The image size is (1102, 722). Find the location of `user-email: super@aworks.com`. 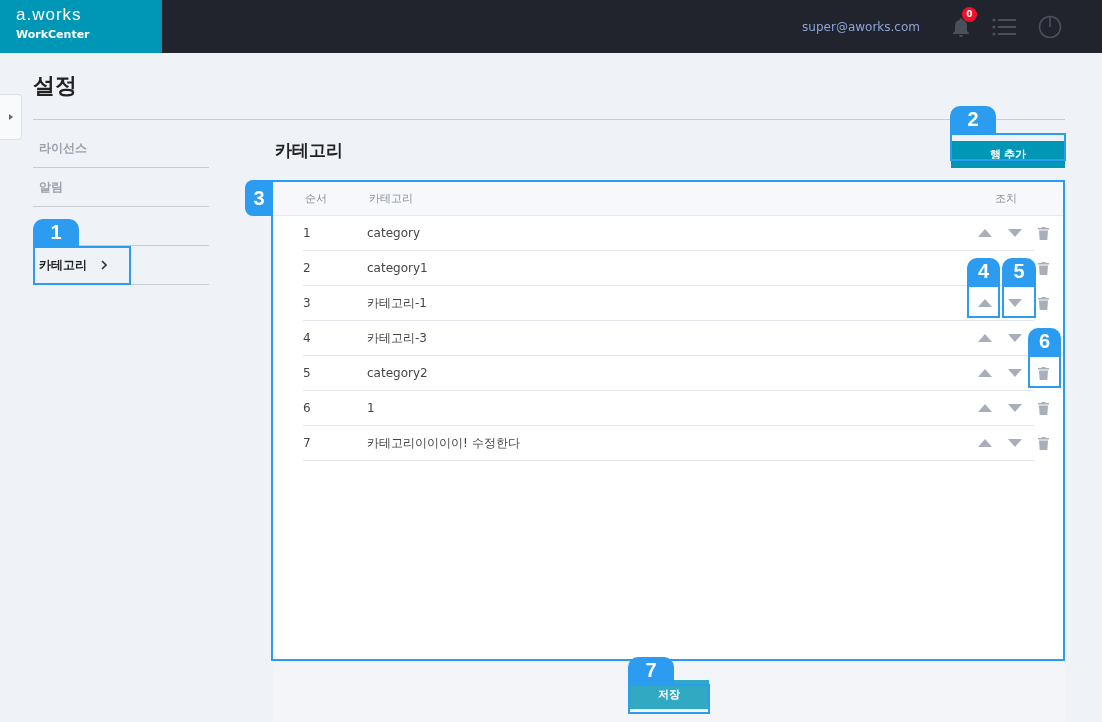

user-email: super@aworks.com is located at coordinates (861, 26).